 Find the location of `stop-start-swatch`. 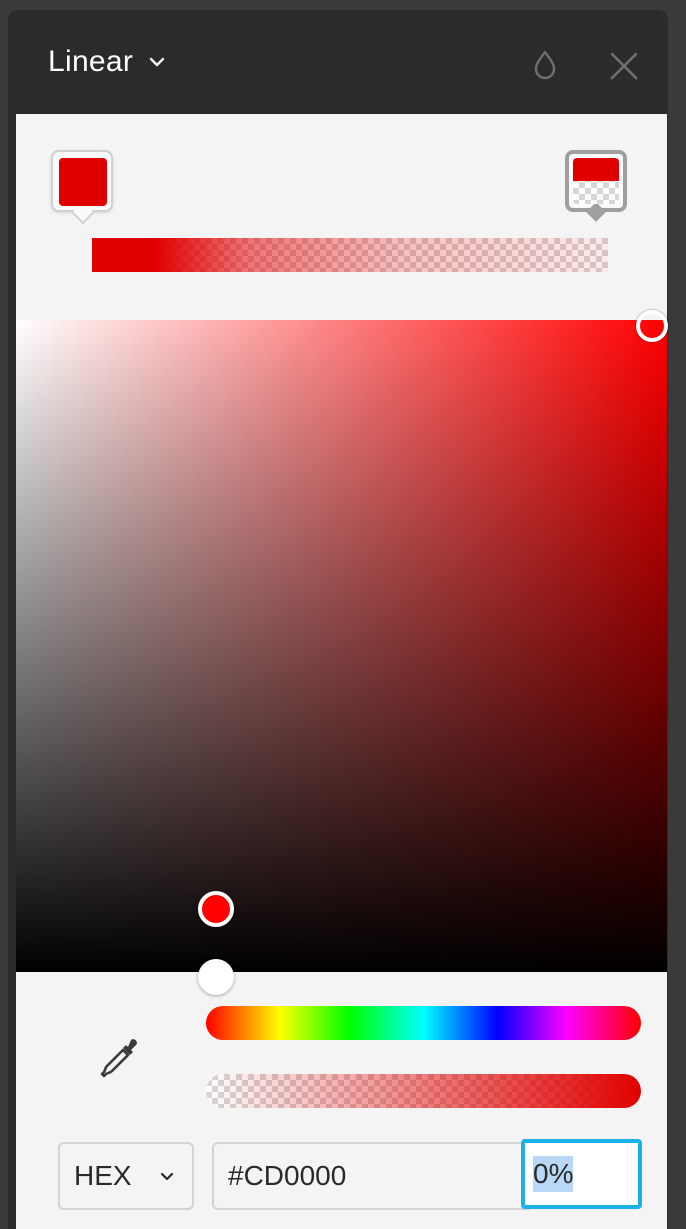

stop-start-swatch is located at coordinates (83, 182).